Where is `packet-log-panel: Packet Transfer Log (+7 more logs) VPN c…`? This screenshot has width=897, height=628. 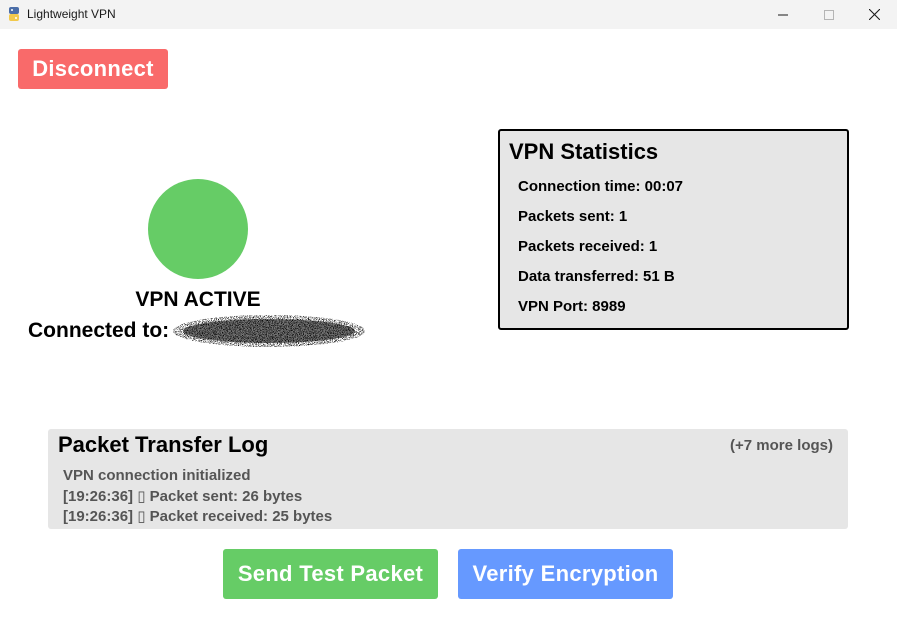
packet-log-panel: Packet Transfer Log (+7 more logs) VPN c… is located at coordinates (448, 479).